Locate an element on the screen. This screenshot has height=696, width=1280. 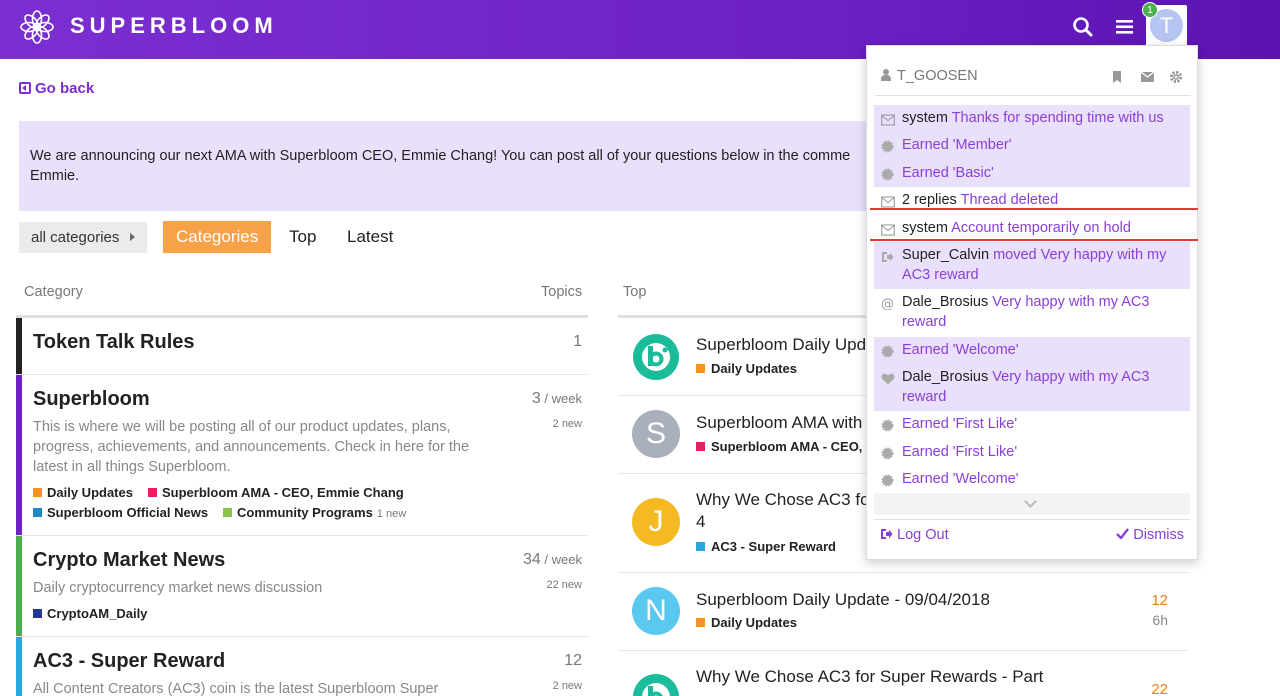
notification-item: Earned 'Basic' is located at coordinates (1032, 173).